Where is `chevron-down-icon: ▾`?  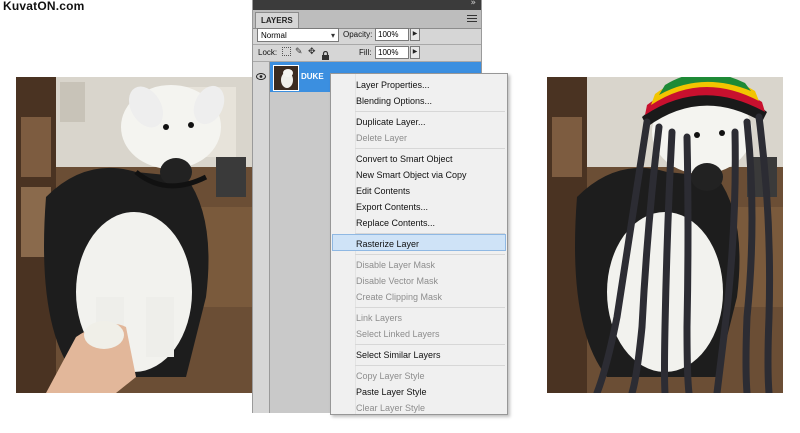 chevron-down-icon: ▾ is located at coordinates (332, 35).